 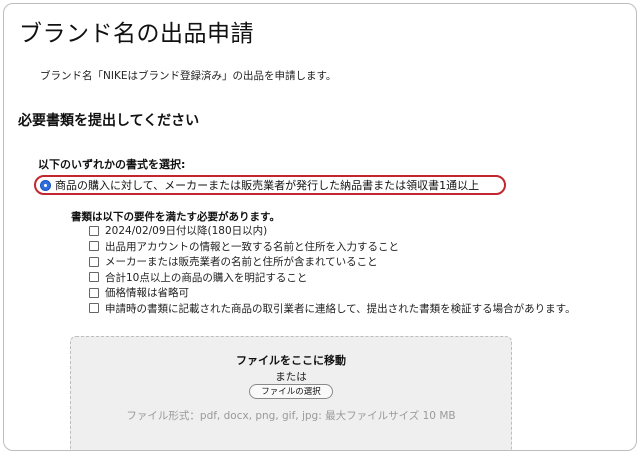 What do you see at coordinates (291, 360) in the screenshot?
I see `dropzone-title: ファイルをここに移動` at bounding box center [291, 360].